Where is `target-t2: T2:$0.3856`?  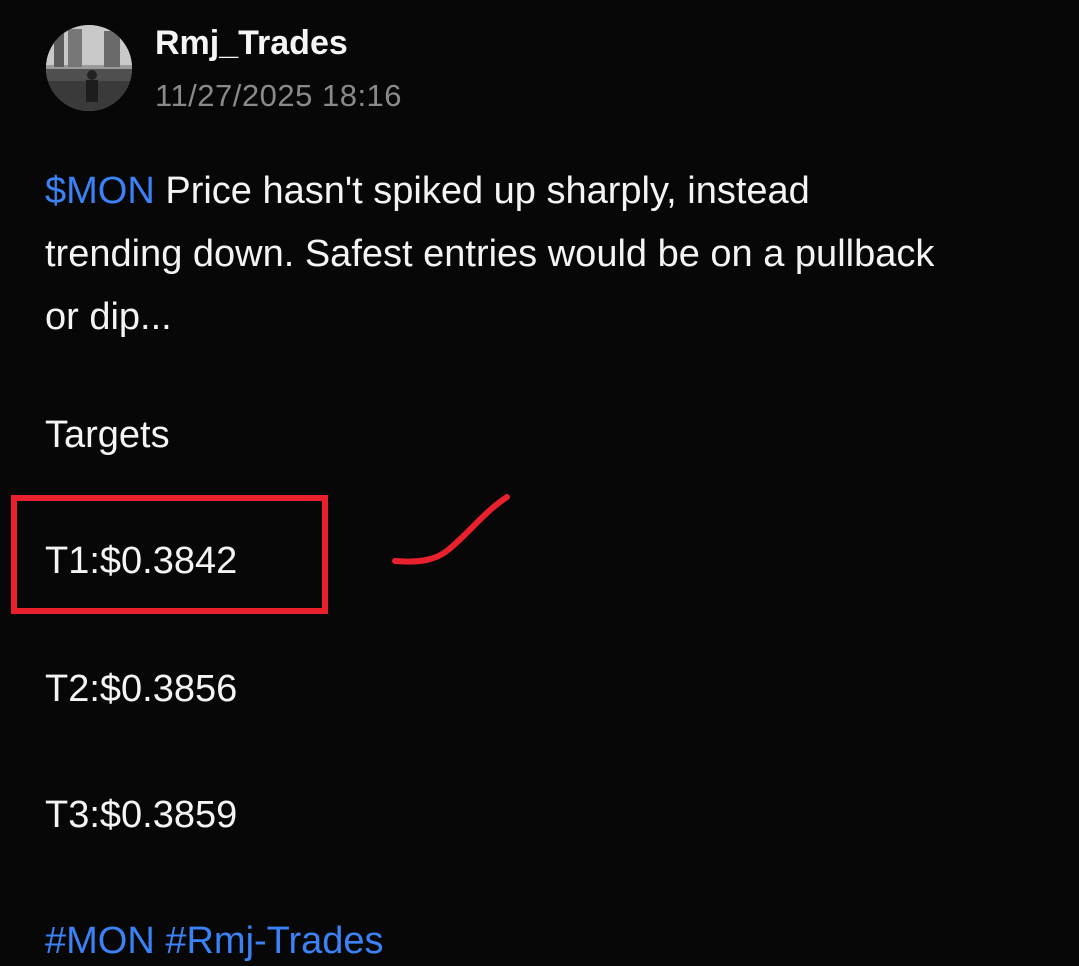 target-t2: T2:$0.3856 is located at coordinates (141, 689).